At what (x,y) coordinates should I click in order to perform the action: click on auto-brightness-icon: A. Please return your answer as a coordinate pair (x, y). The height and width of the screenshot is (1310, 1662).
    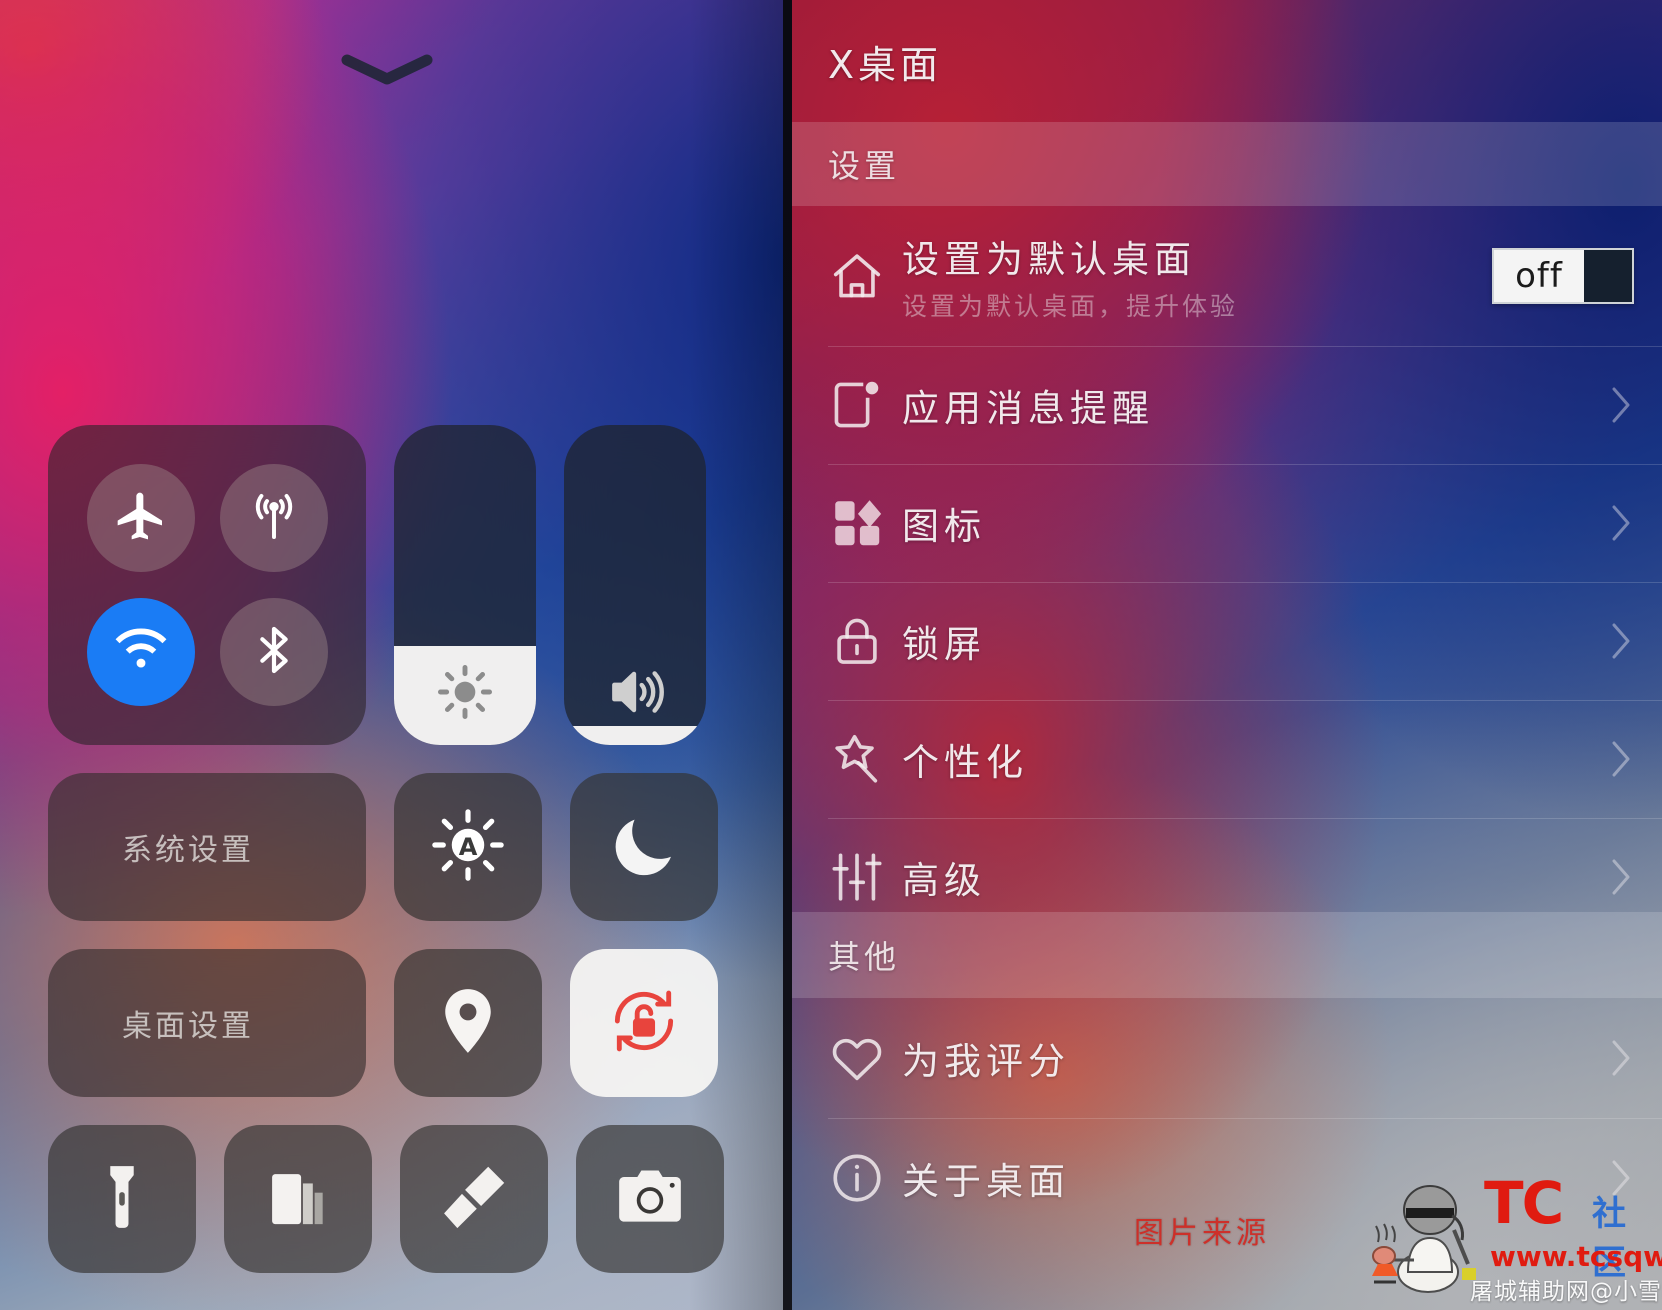
    Looking at the image, I should click on (468, 847).